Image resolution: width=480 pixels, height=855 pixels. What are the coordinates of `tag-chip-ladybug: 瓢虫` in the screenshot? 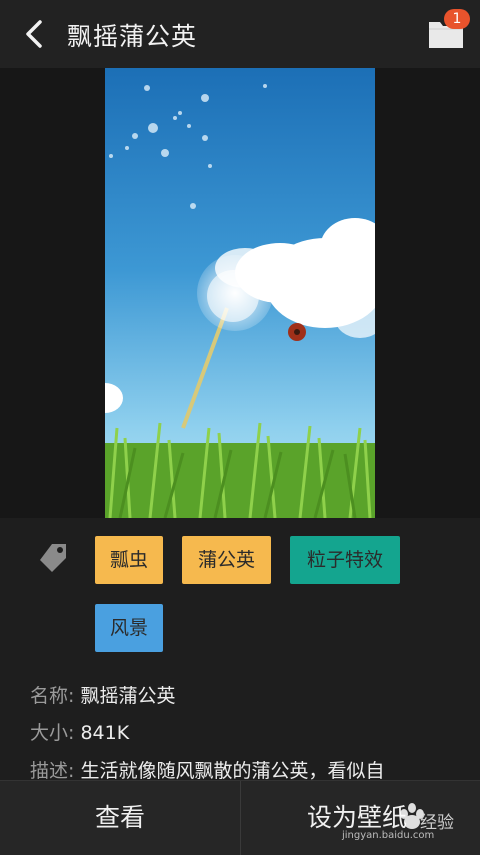 It's located at (129, 560).